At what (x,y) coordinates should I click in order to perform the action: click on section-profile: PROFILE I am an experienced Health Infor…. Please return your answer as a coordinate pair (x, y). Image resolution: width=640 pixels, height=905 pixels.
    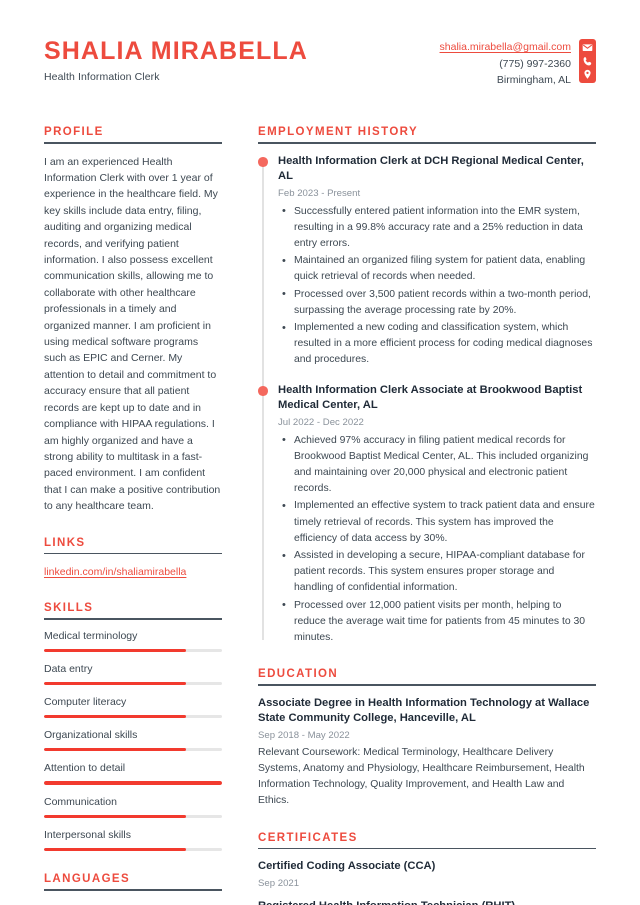
    Looking at the image, I should click on (133, 320).